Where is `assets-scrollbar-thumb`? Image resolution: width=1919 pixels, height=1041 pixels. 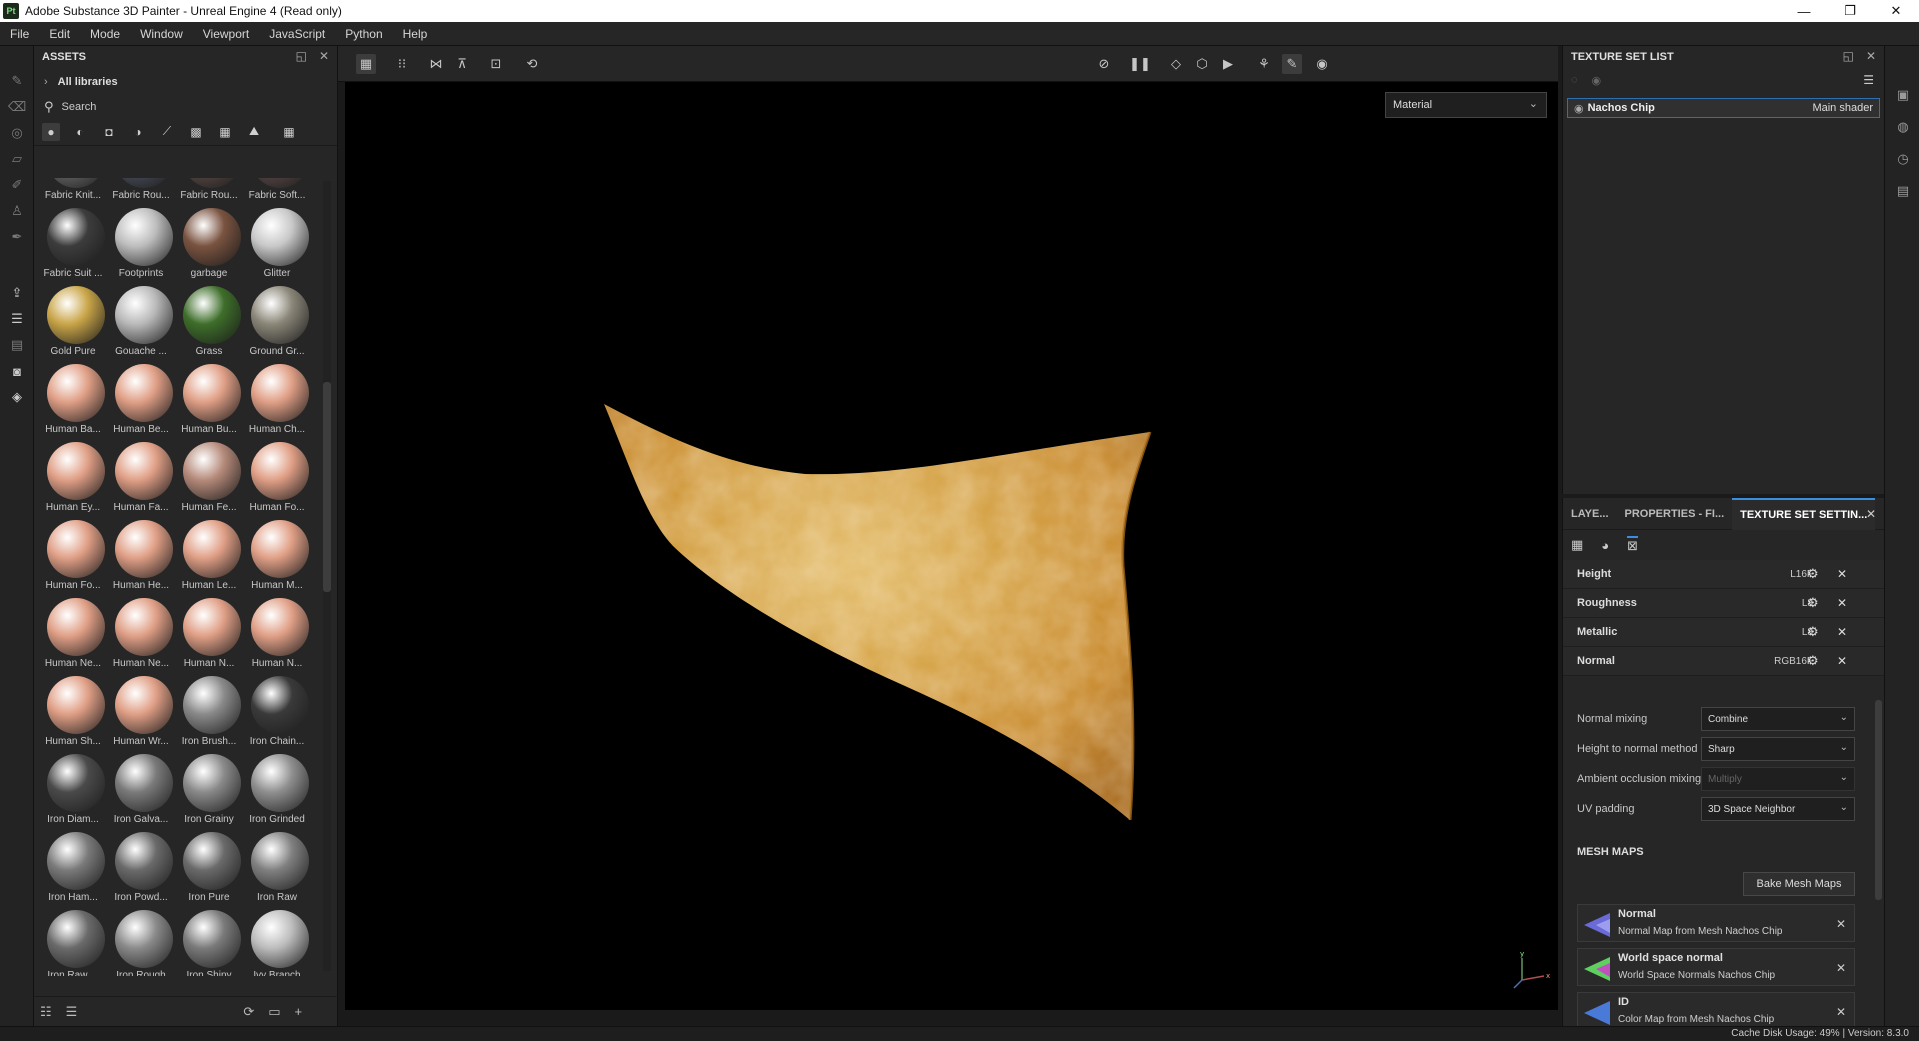
assets-scrollbar-thumb is located at coordinates (327, 487).